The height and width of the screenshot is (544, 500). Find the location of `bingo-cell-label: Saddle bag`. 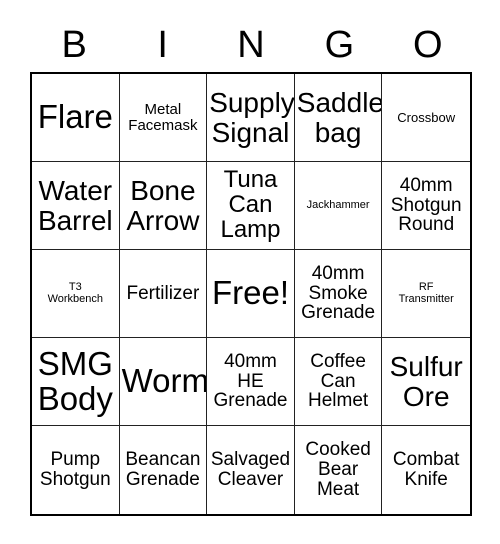

bingo-cell-label: Saddle bag is located at coordinates (339, 117).